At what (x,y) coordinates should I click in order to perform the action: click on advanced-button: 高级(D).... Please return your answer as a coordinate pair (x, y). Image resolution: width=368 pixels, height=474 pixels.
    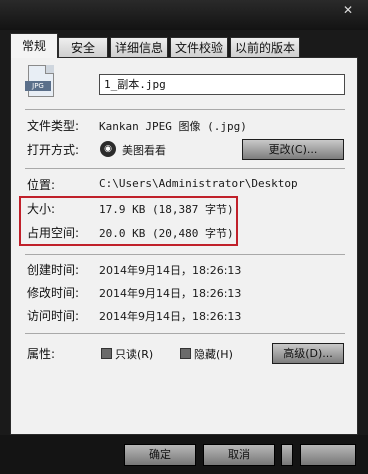
    Looking at the image, I should click on (308, 353).